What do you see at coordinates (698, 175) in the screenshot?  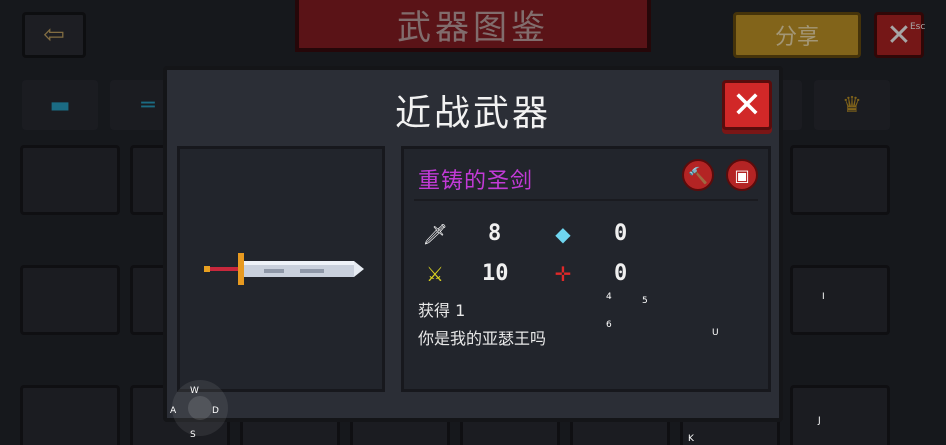 I see `no-hammer-icon: 🔨` at bounding box center [698, 175].